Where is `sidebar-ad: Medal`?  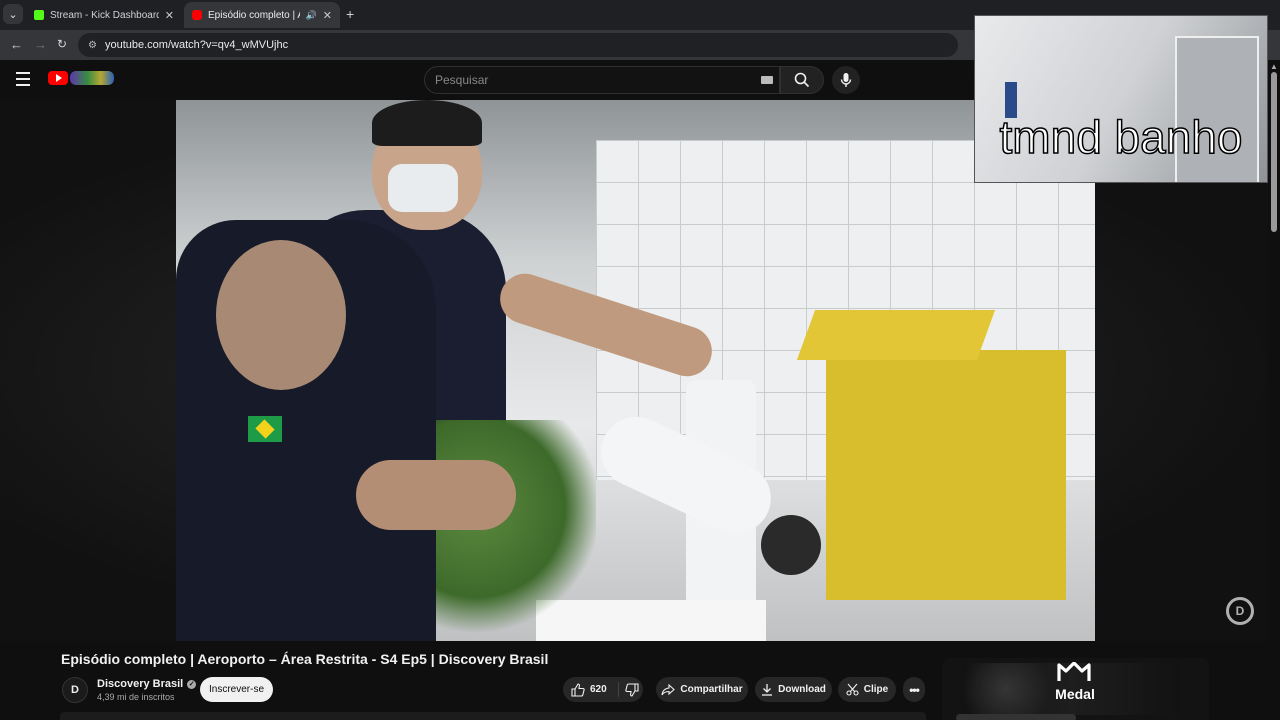 sidebar-ad: Medal is located at coordinates (1075, 689).